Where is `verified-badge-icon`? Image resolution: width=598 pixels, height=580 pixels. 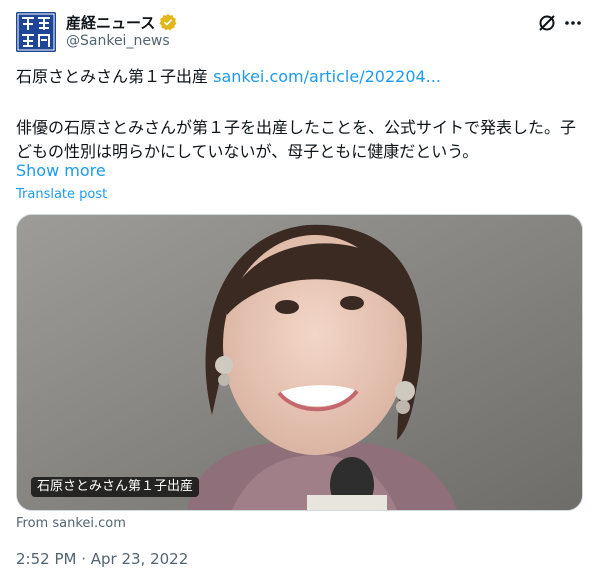 verified-badge-icon is located at coordinates (168, 22).